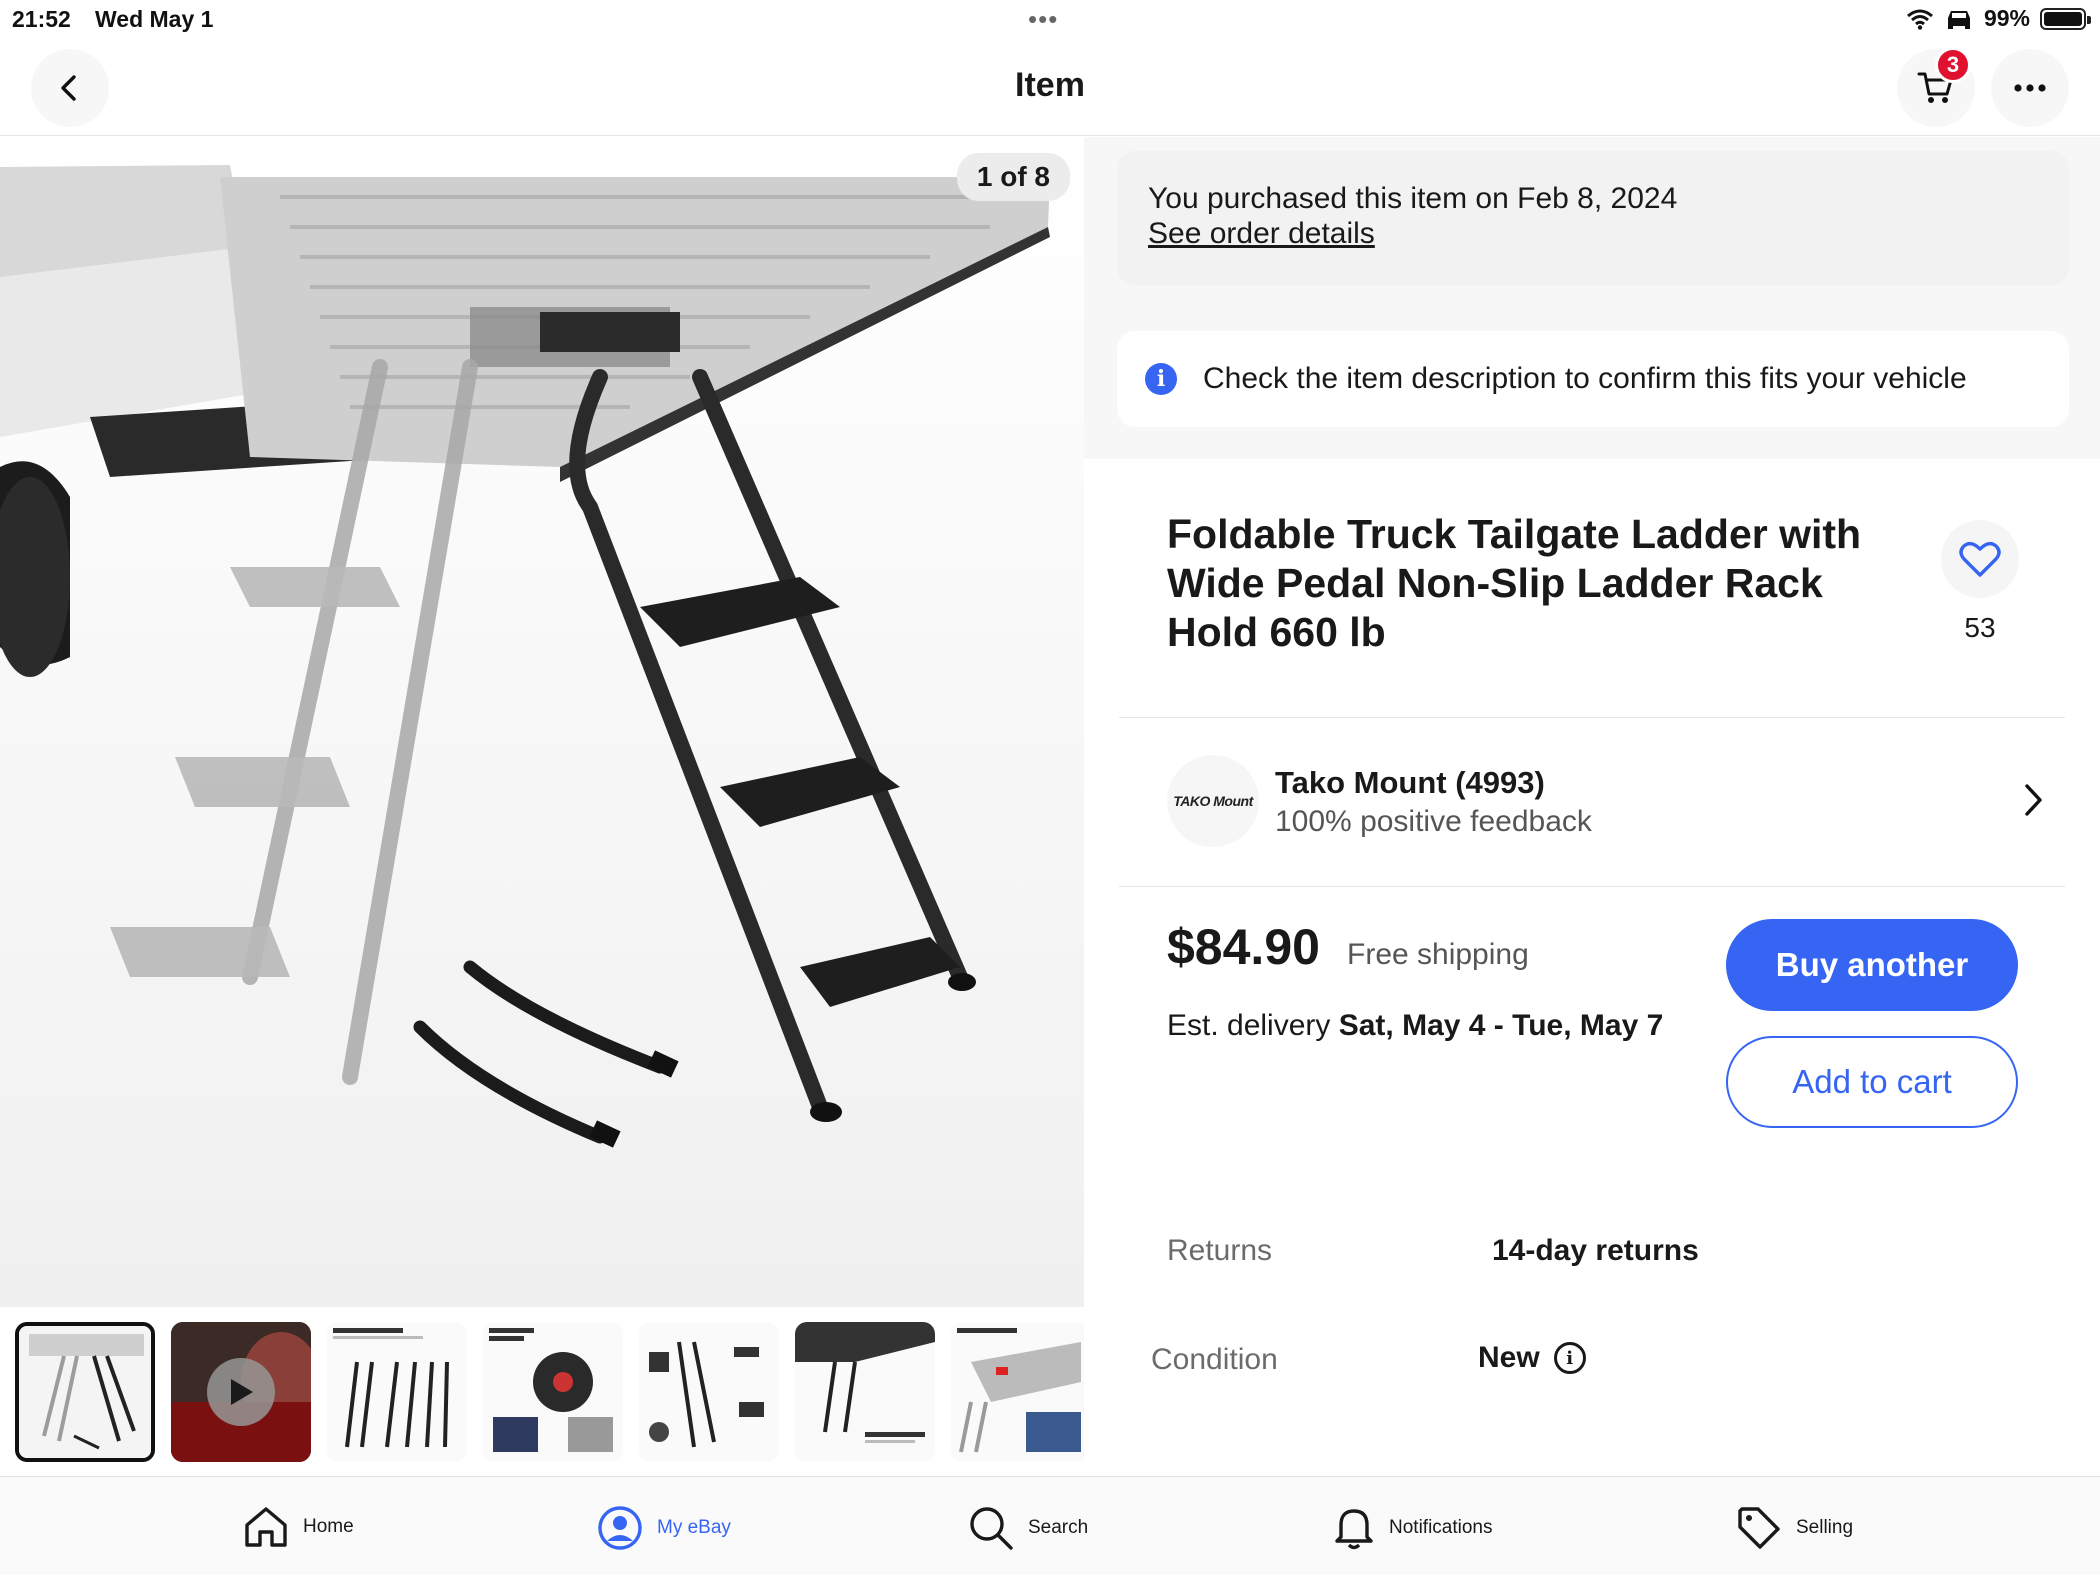  What do you see at coordinates (2006, 18) in the screenshot?
I see `battery-percent: 99%` at bounding box center [2006, 18].